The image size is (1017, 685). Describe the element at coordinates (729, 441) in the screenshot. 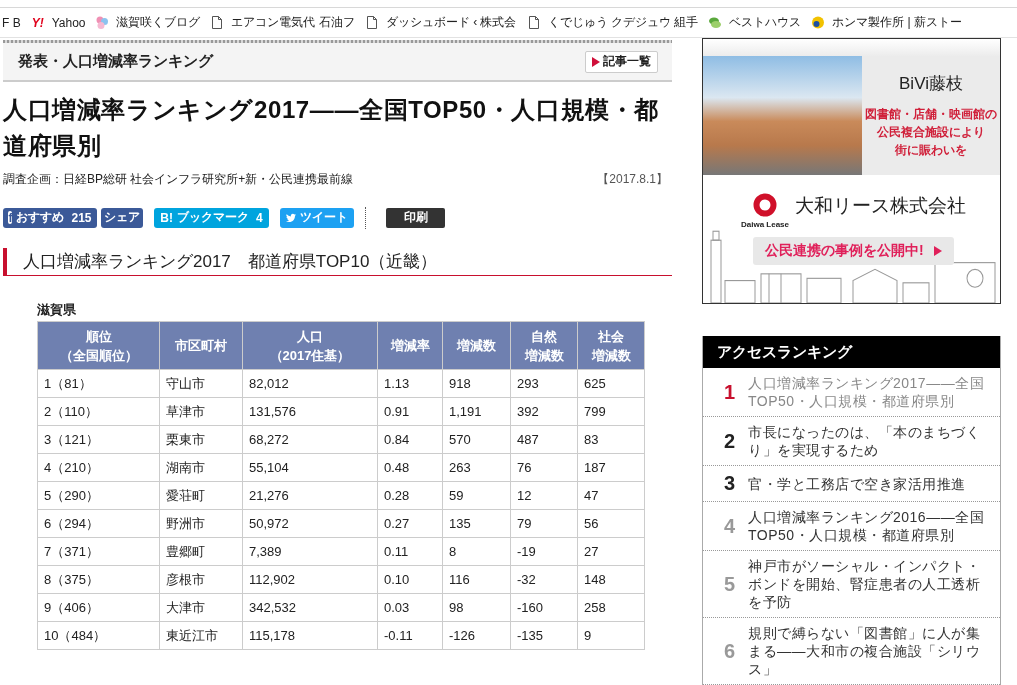

I see `rank-number: 2` at that location.